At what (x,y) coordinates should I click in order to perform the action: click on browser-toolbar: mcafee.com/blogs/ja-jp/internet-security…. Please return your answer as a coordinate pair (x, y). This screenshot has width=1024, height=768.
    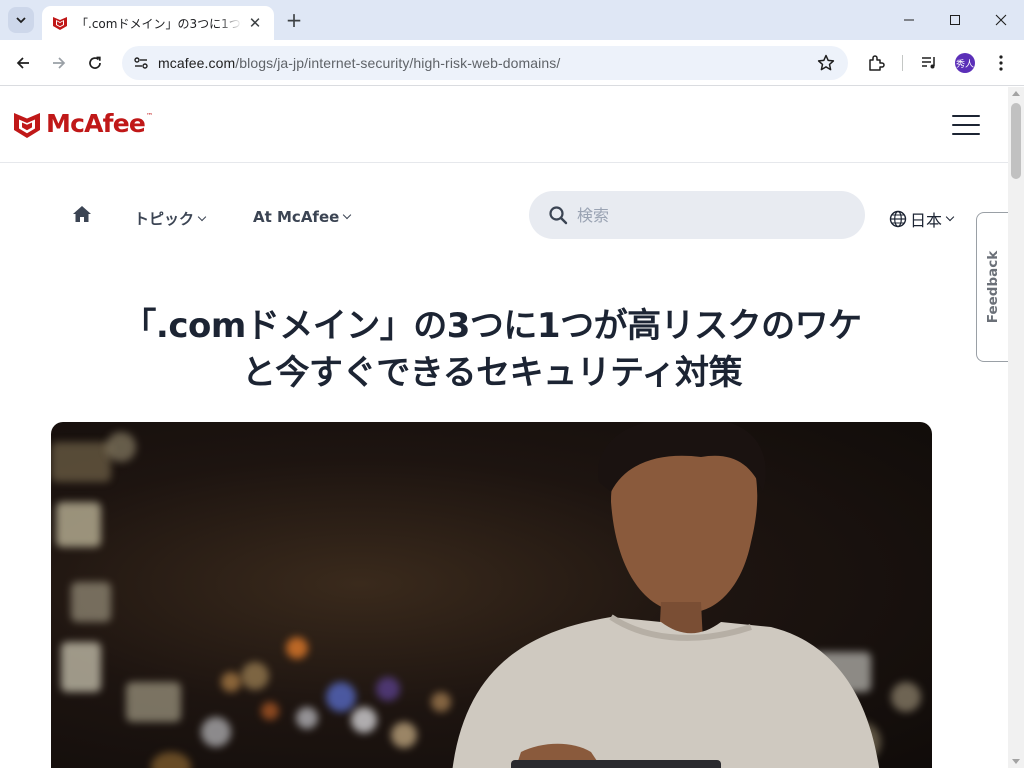
    Looking at the image, I should click on (512, 63).